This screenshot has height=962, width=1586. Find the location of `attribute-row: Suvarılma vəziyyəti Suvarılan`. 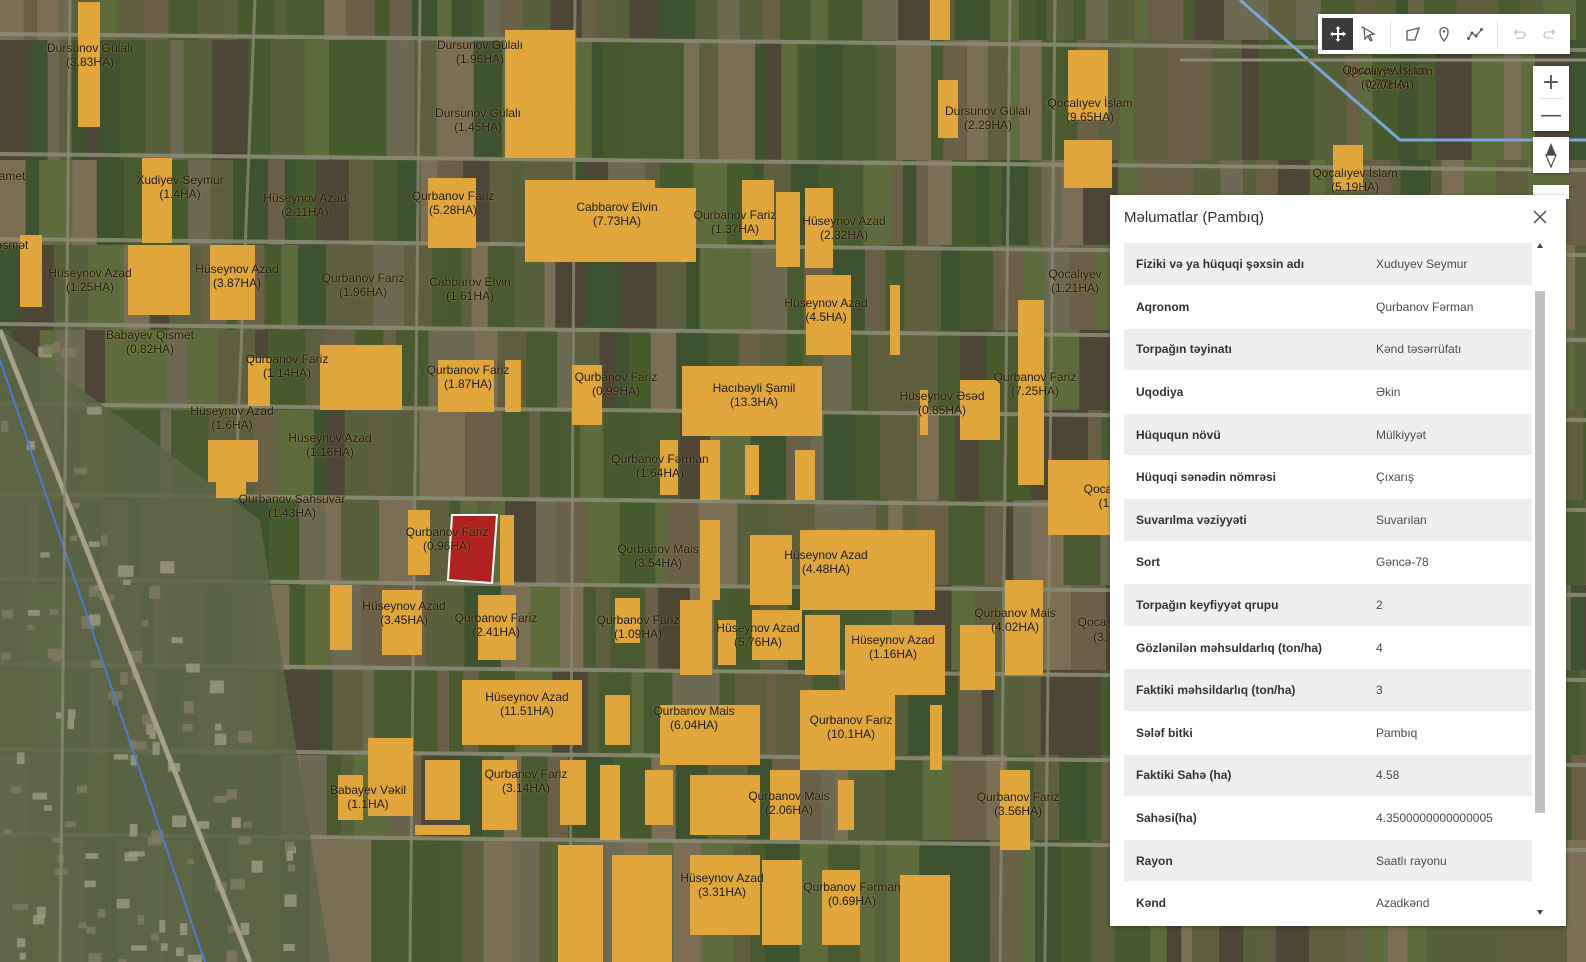

attribute-row: Suvarılma vəziyyəti Suvarılan is located at coordinates (1328, 520).